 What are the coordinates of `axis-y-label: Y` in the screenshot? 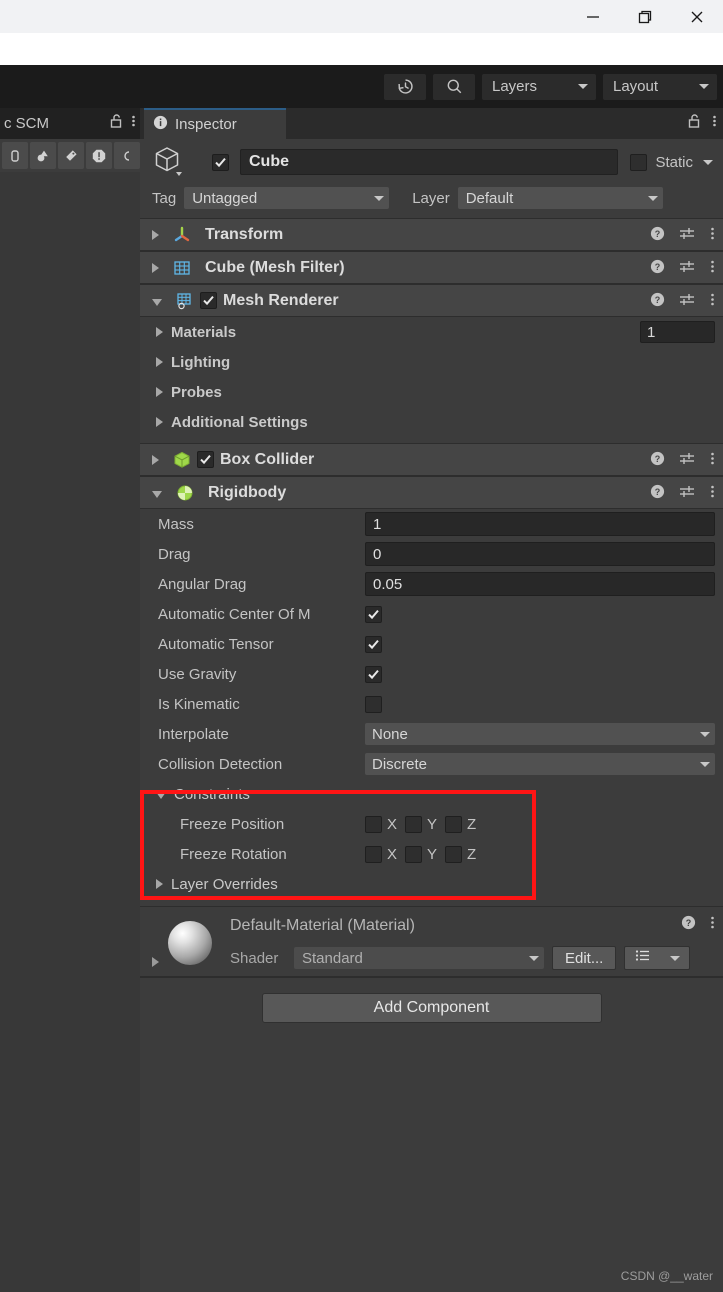 It's located at (432, 824).